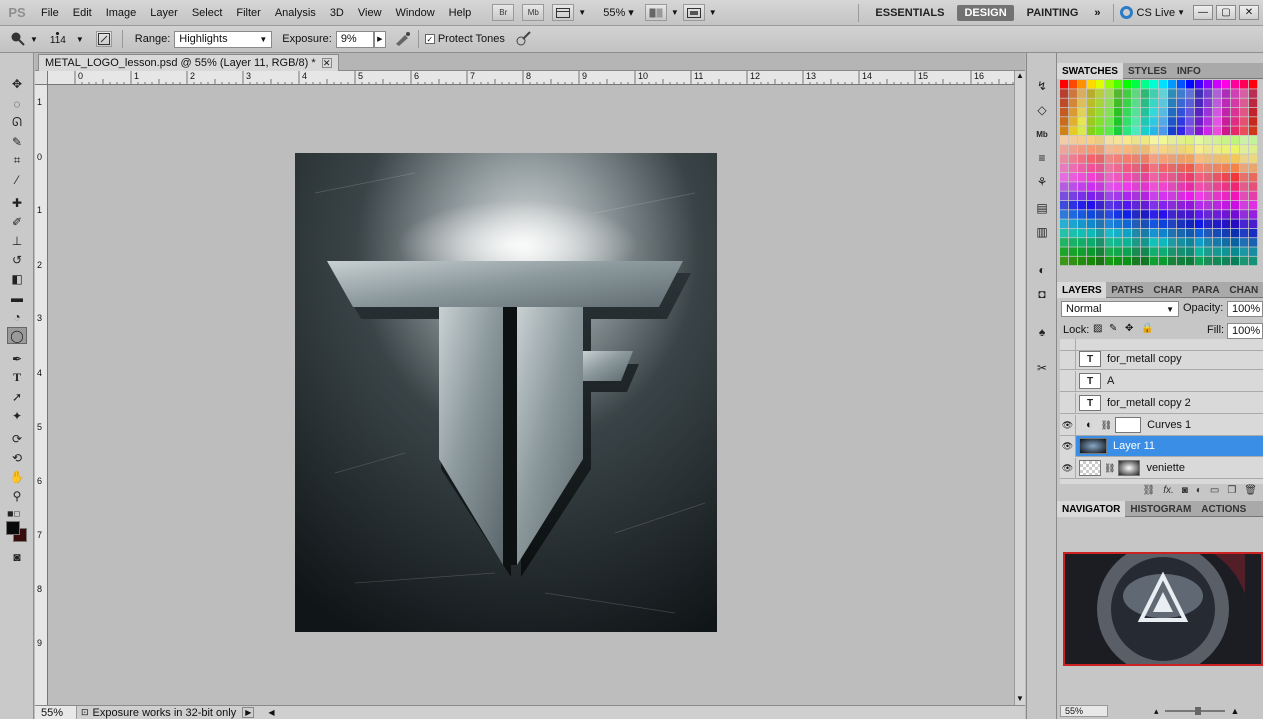 This screenshot has width=1263, height=719. I want to click on notes-panel-icon: ▤, so click(1042, 208).